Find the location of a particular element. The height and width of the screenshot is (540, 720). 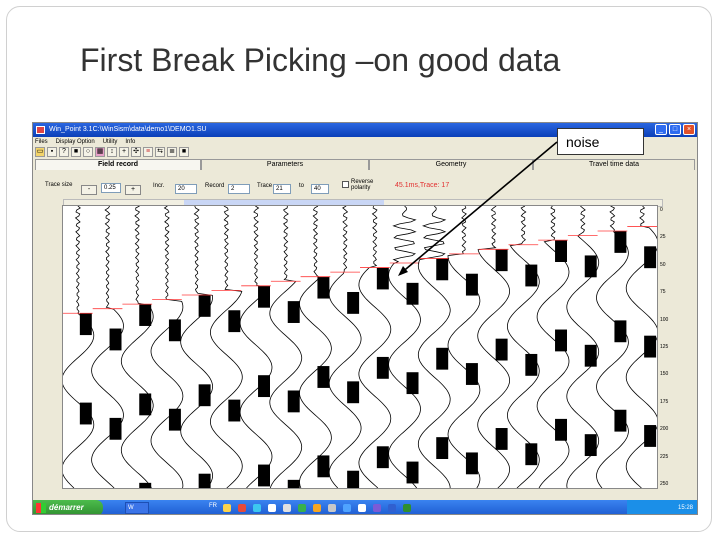

grid-icon: ▦ is located at coordinates (100, 152).